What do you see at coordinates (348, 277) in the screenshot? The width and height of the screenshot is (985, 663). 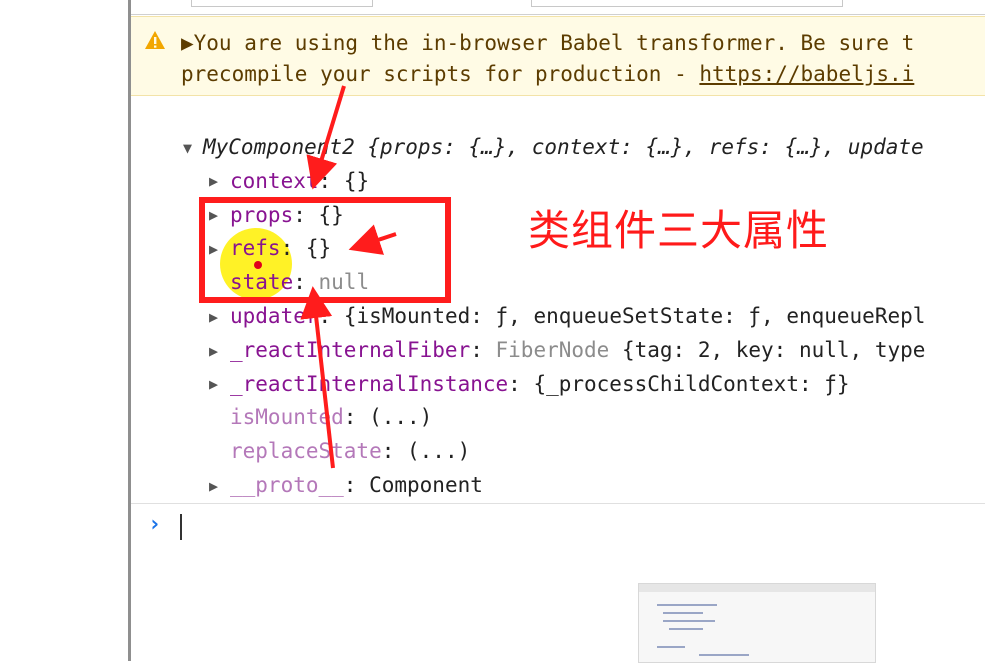 I see `annotation-arrows` at bounding box center [348, 277].